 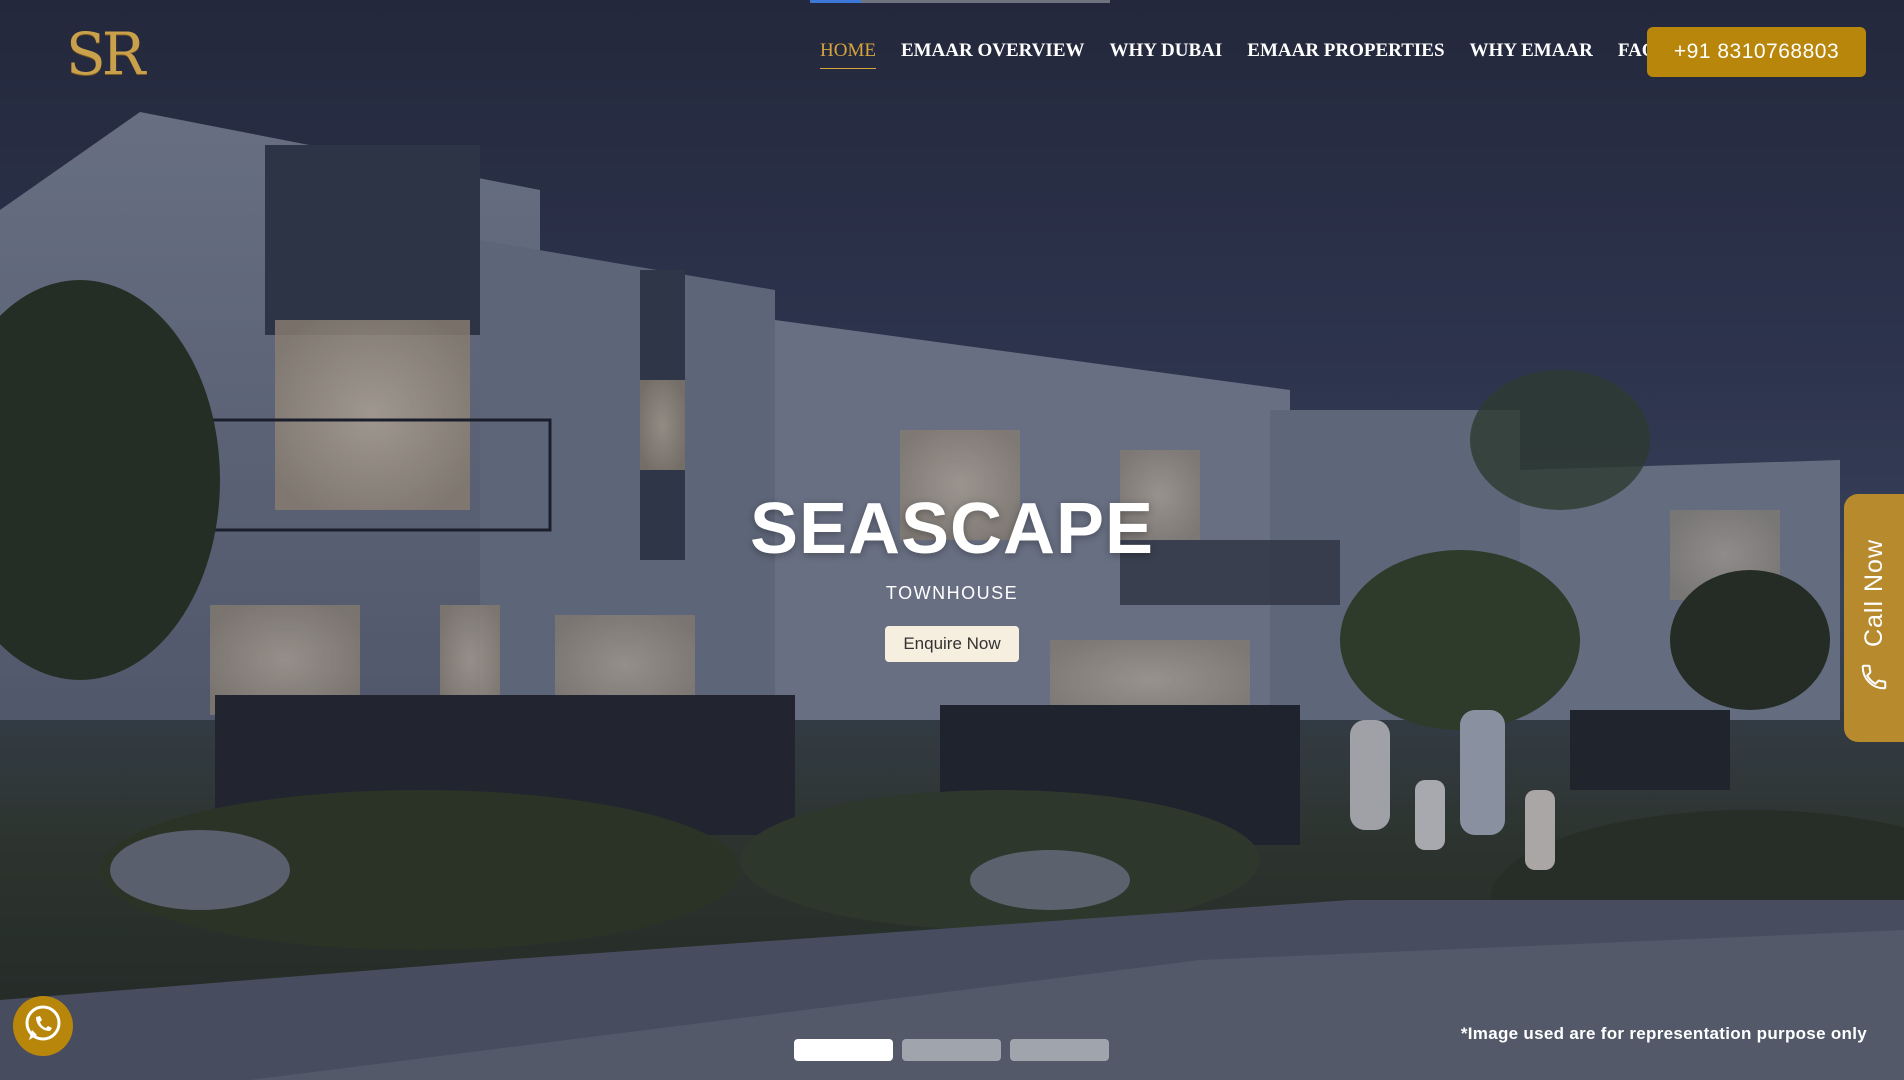 I want to click on slider-progress-bar, so click(x=960, y=1).